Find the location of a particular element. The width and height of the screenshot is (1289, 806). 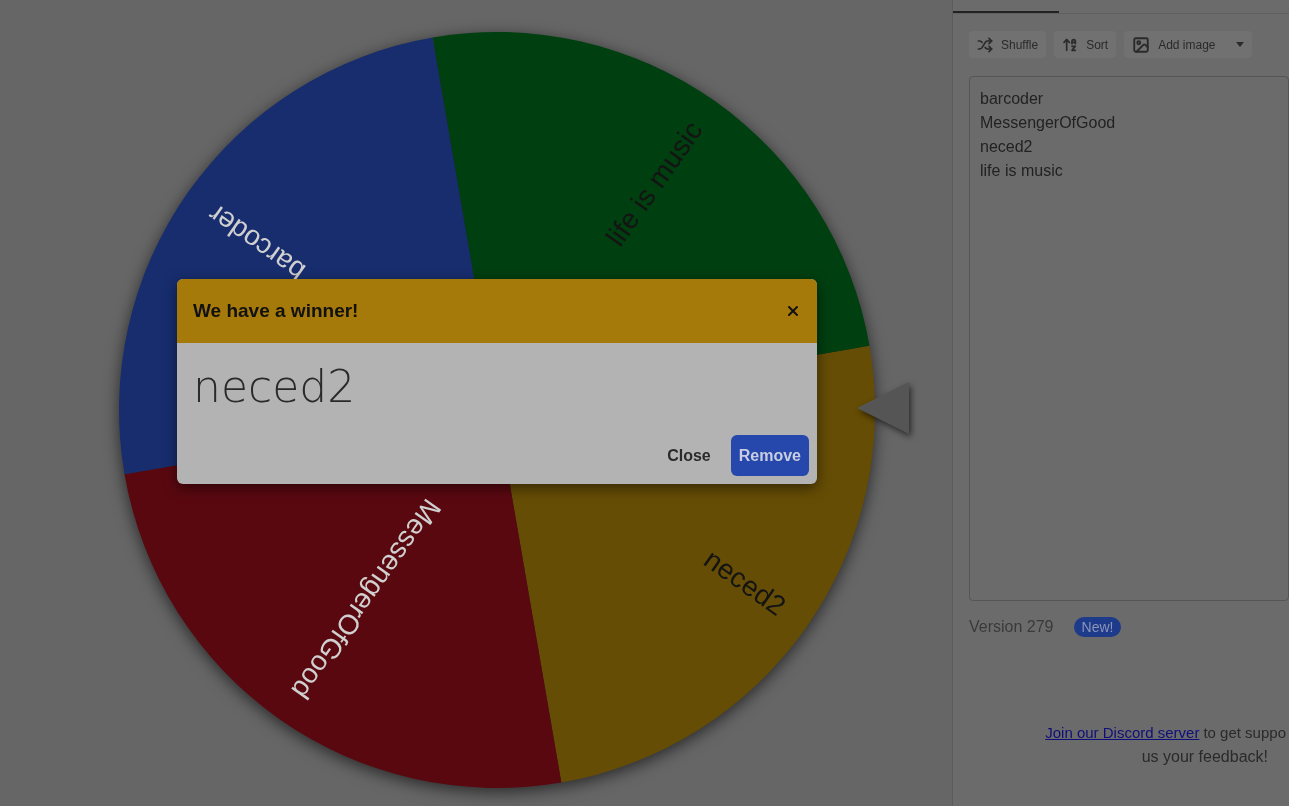

discord-link: Join our Discord server is located at coordinates (1122, 733).